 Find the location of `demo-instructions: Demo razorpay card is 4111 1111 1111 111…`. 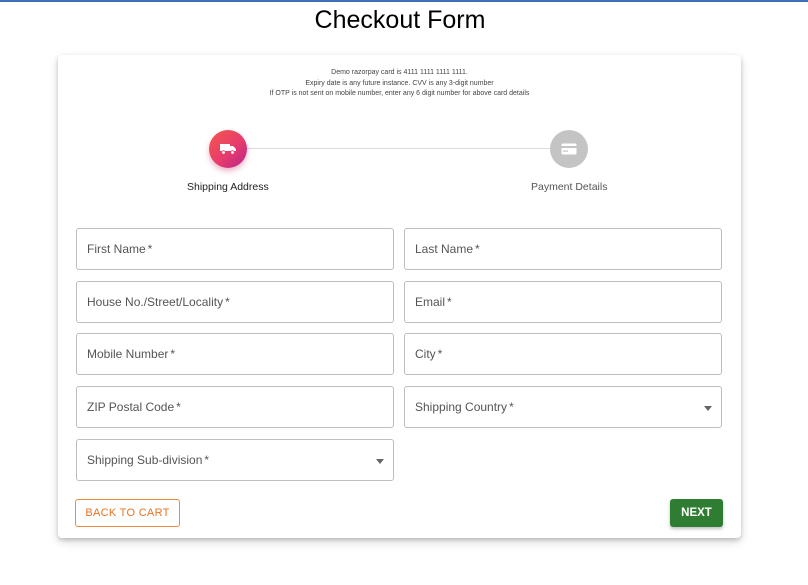

demo-instructions: Demo razorpay card is 4111 1111 1111 111… is located at coordinates (399, 84).